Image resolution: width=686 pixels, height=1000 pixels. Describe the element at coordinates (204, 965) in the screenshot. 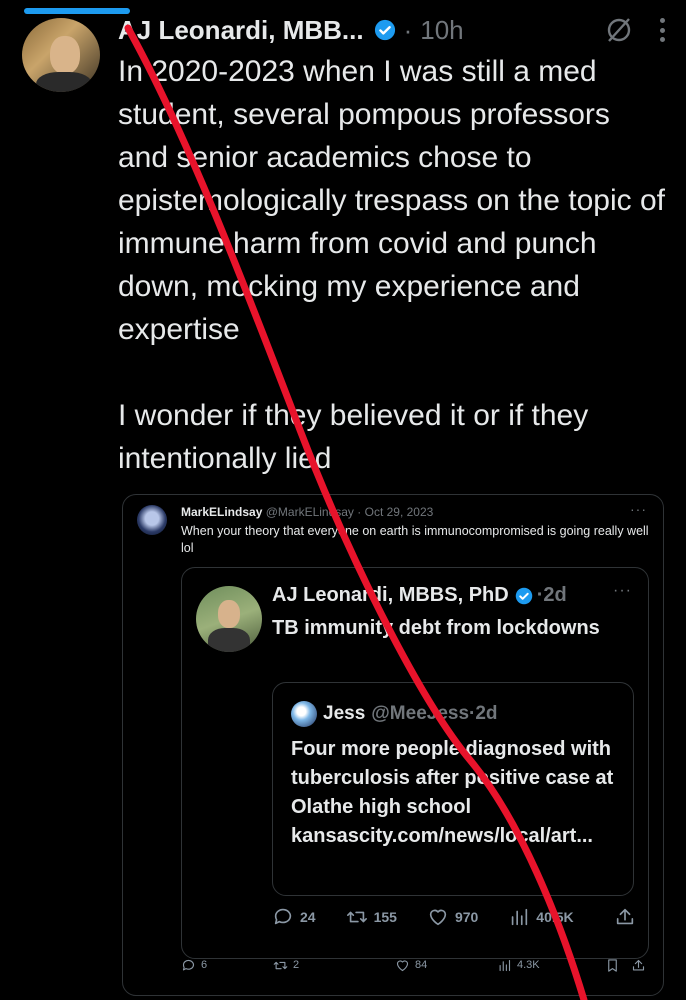

I see `reply-count: 6` at that location.